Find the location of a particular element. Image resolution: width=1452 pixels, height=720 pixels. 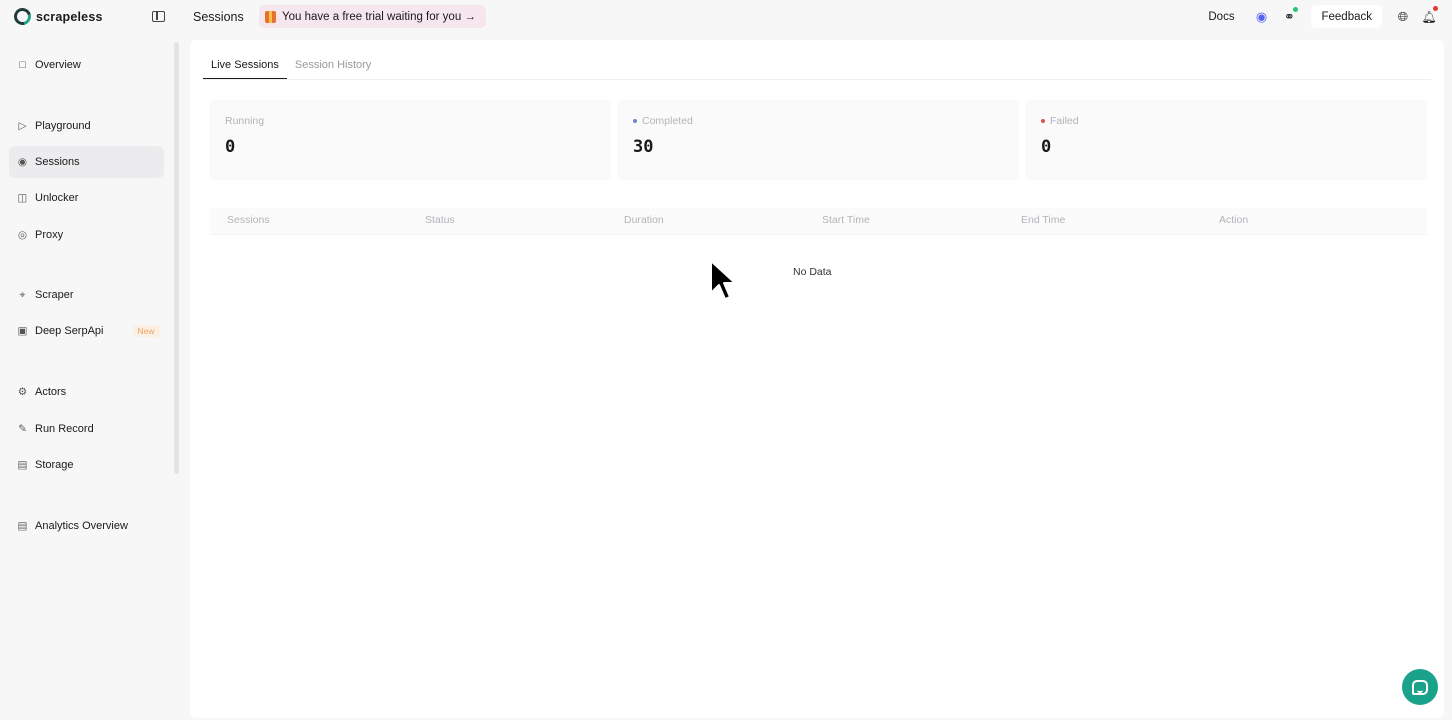

table-divider is located at coordinates (818, 234).